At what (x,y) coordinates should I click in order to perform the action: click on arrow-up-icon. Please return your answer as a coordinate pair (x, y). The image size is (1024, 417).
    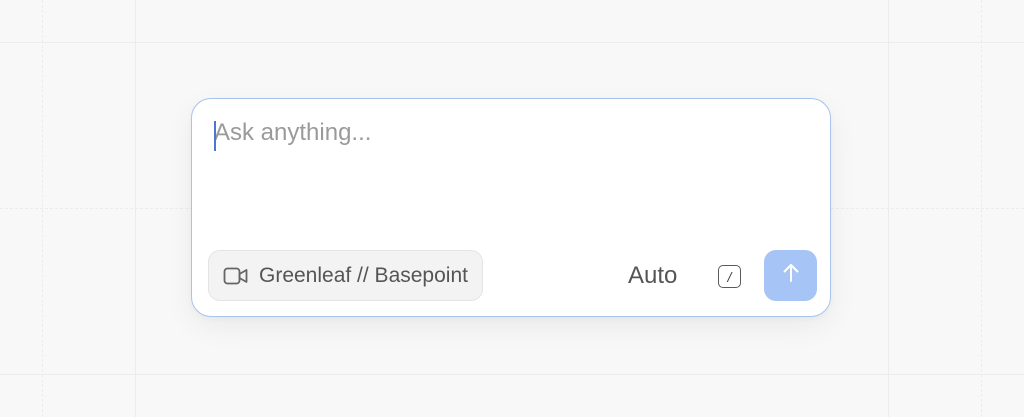
    Looking at the image, I should click on (791, 275).